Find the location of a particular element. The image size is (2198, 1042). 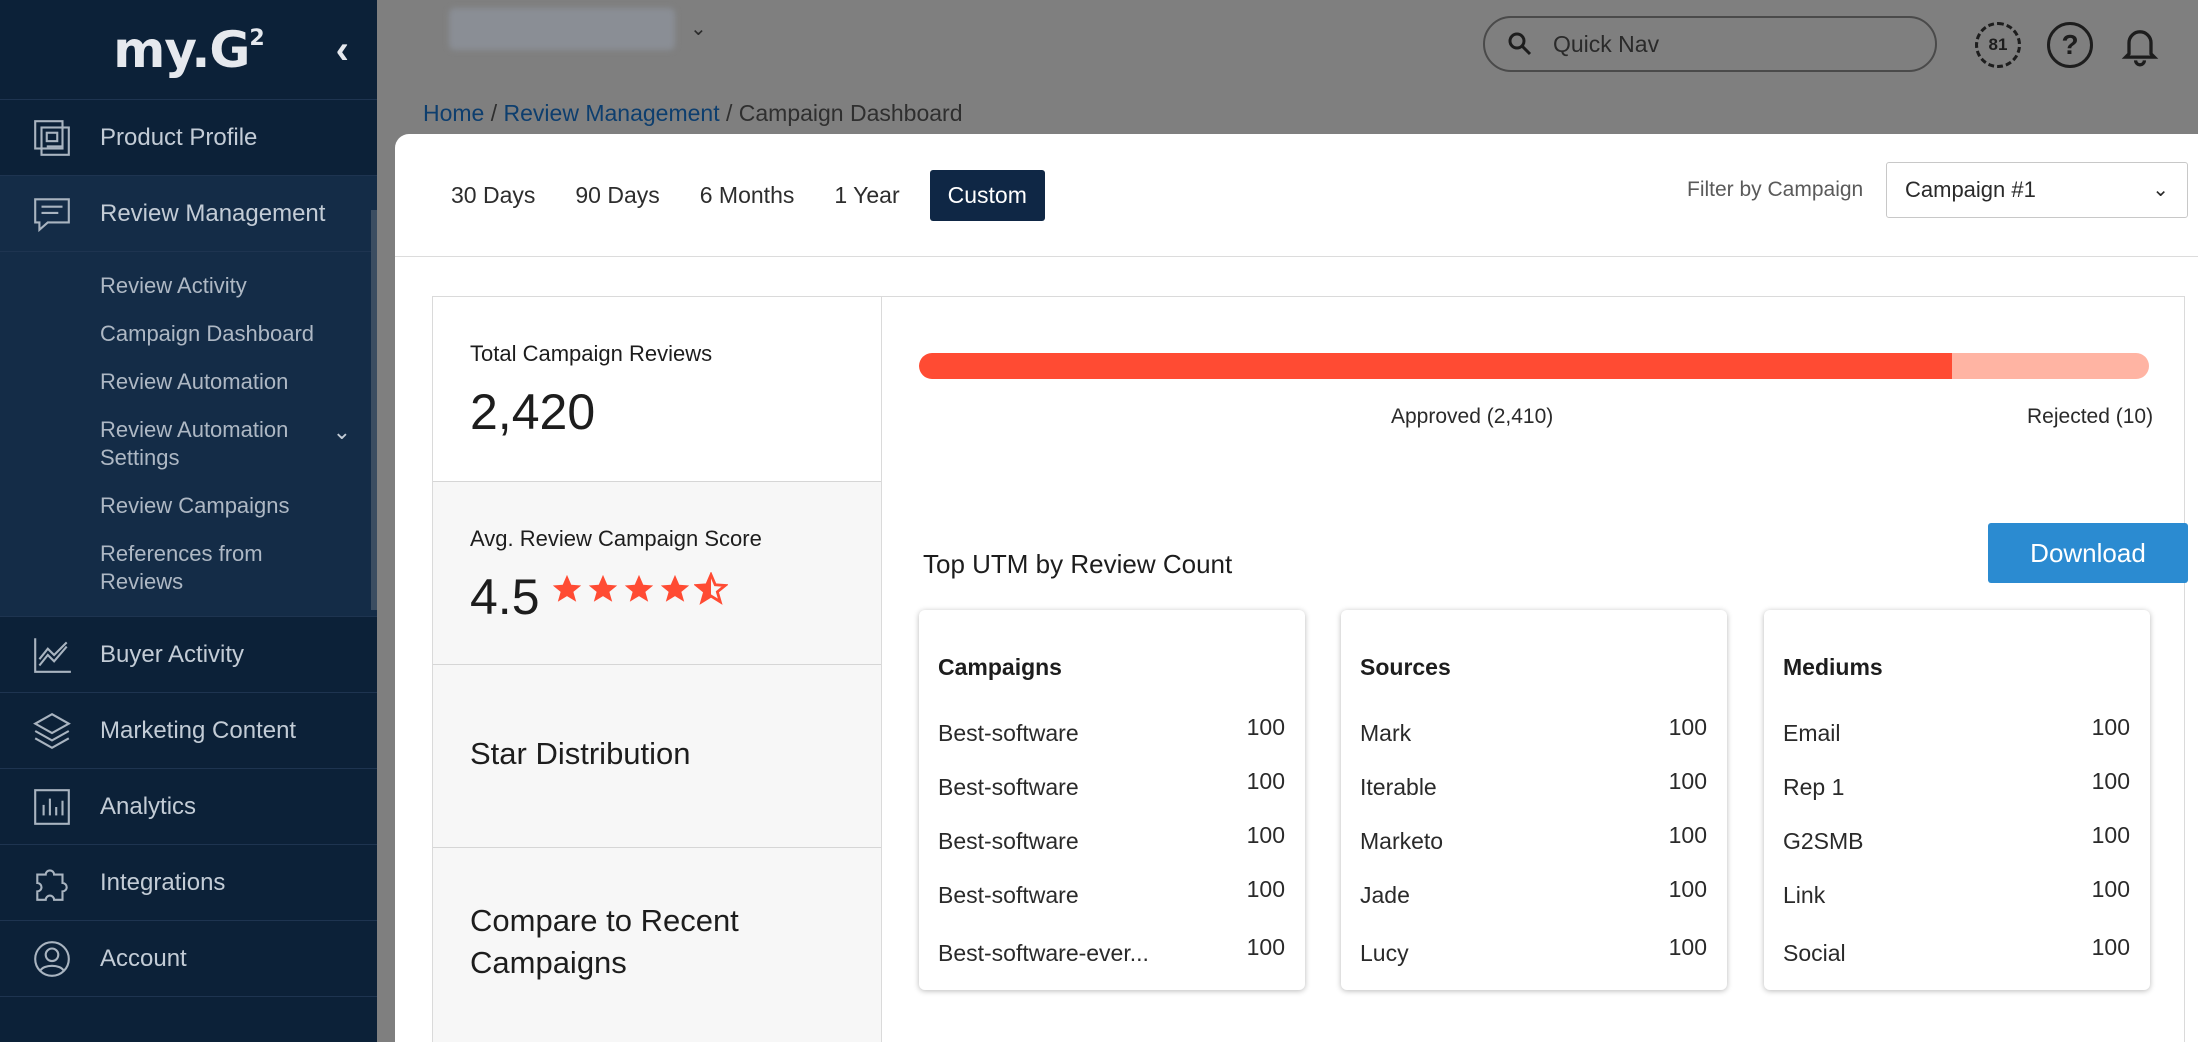

sidebar-item-integrations: Integrations is located at coordinates (188, 883).